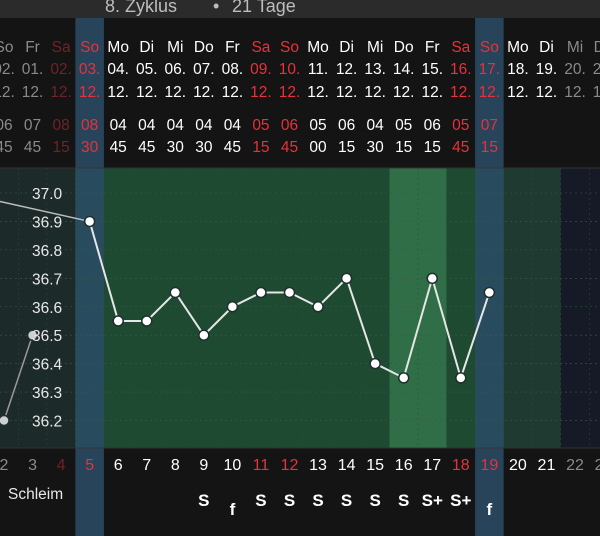 The height and width of the screenshot is (536, 600). Describe the element at coordinates (575, 465) in the screenshot. I see `cycle-day-label: 22` at that location.